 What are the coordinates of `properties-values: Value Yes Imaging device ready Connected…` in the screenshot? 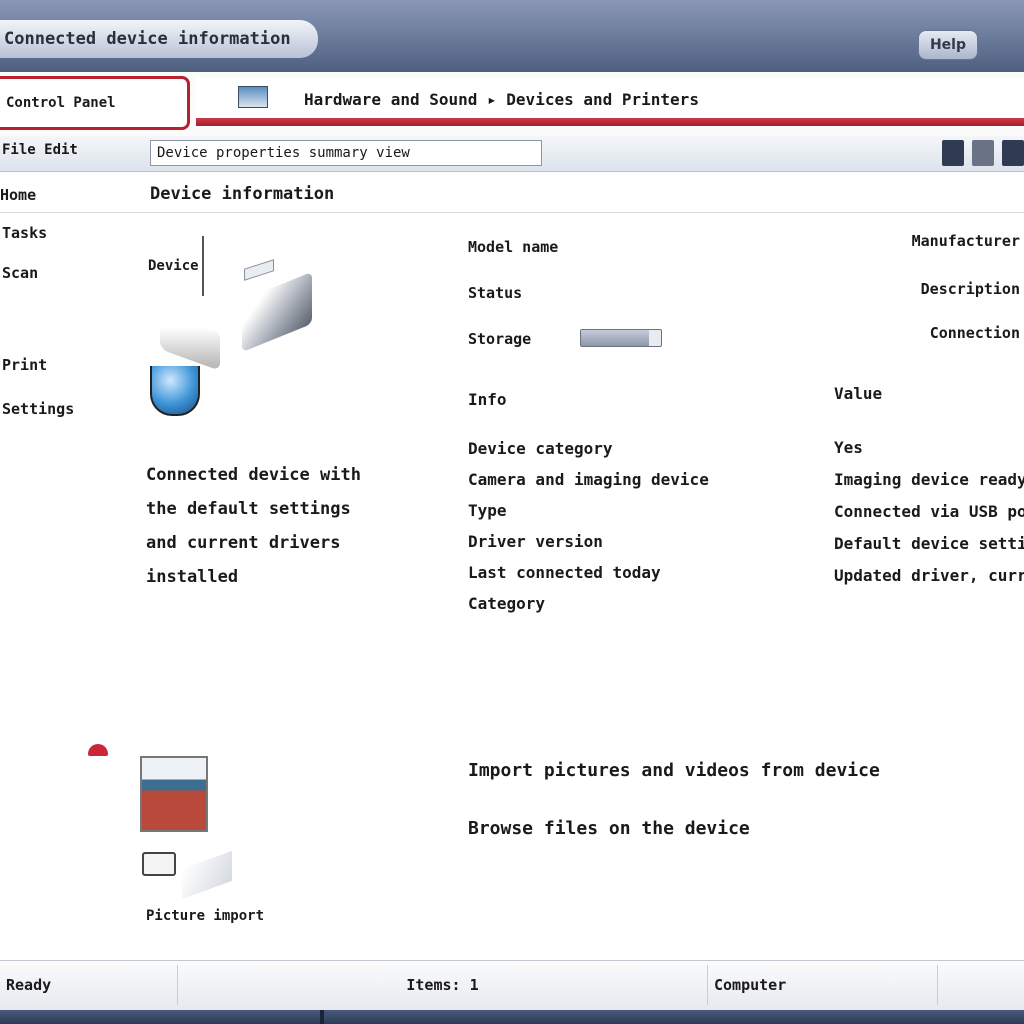 It's located at (929, 485).